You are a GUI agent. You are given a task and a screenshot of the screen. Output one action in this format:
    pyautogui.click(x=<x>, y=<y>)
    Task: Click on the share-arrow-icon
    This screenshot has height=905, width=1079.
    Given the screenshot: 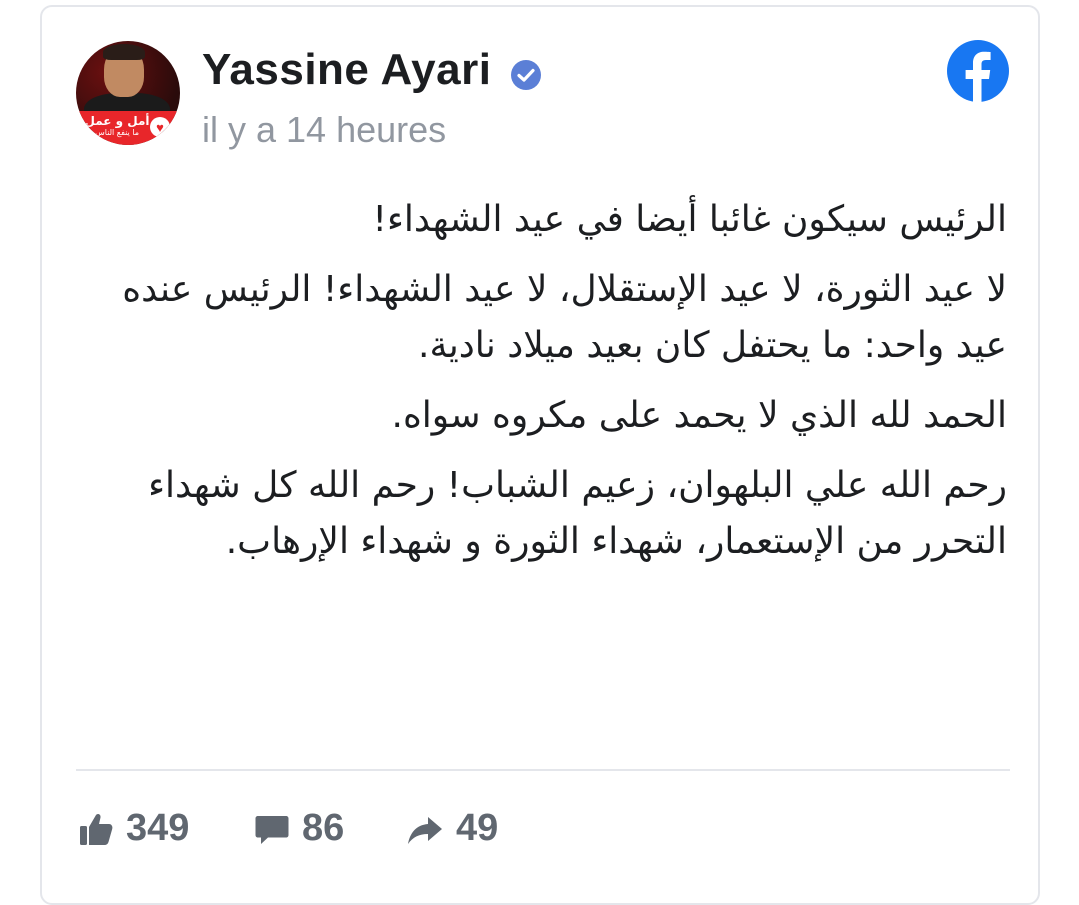 What is the action you would take?
    pyautogui.click(x=425, y=830)
    